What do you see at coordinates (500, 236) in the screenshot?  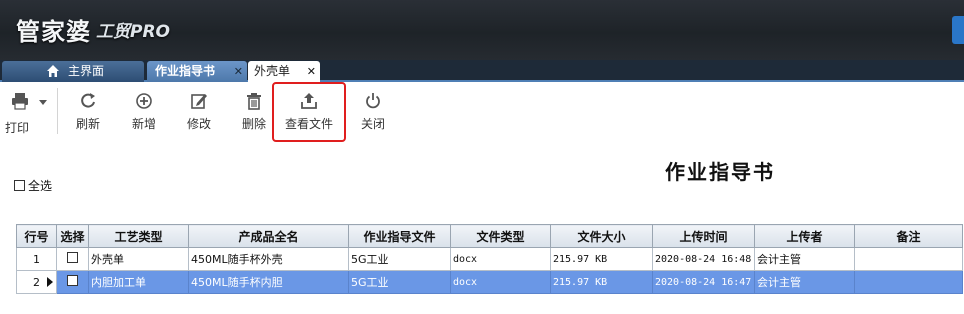 I see `column-header: 文件类型` at bounding box center [500, 236].